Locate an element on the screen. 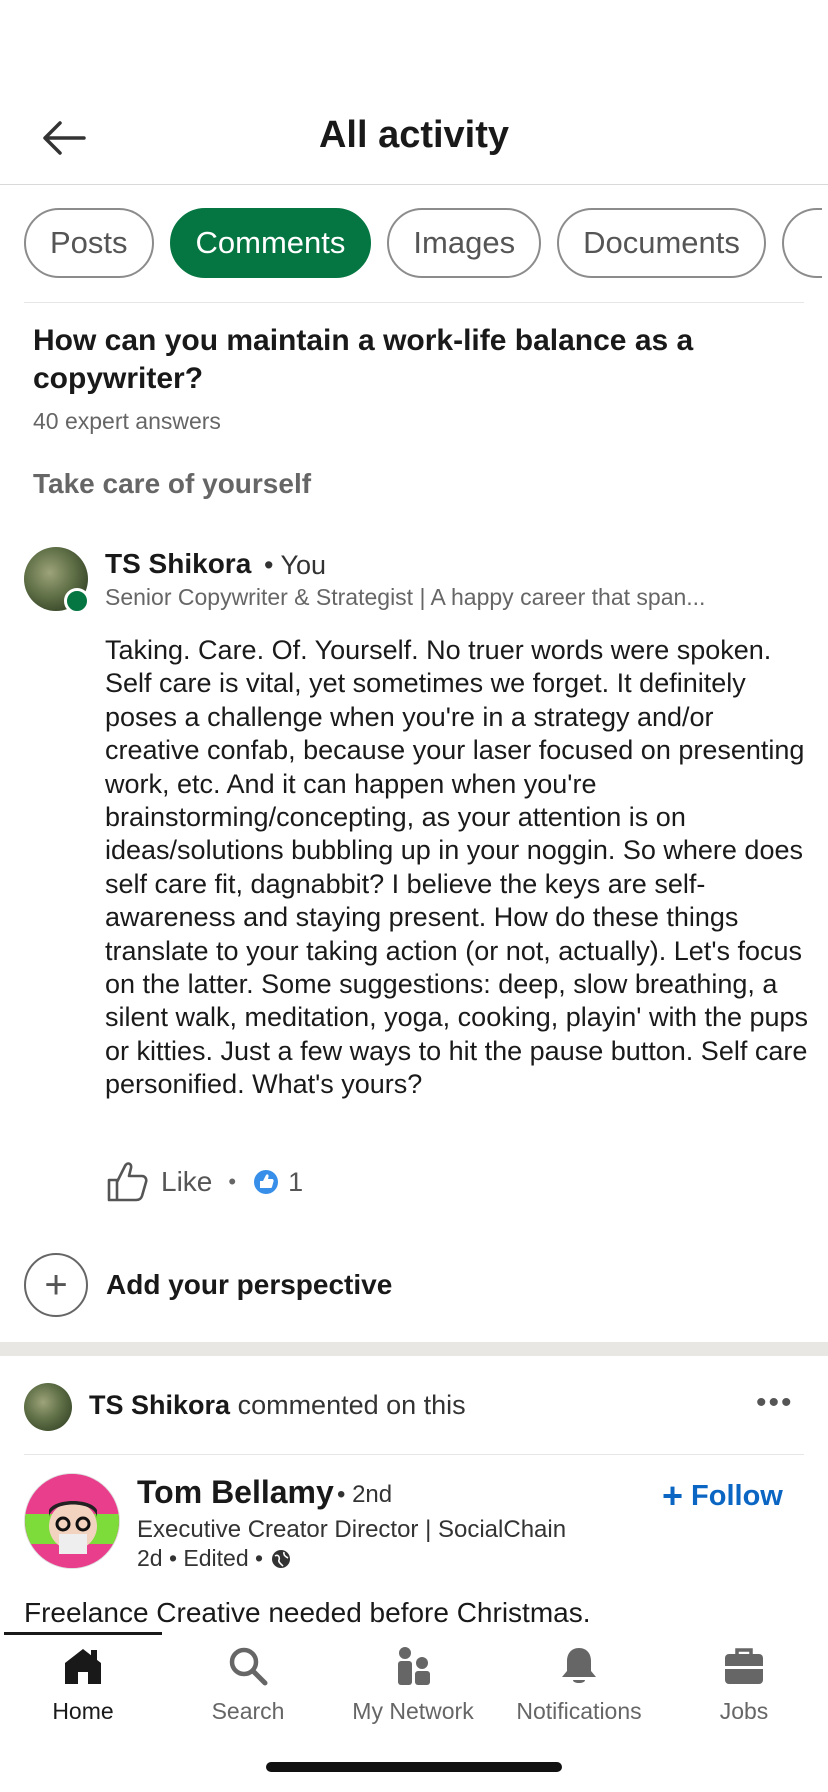  nav-item-search: Search is located at coordinates (248, 1685).